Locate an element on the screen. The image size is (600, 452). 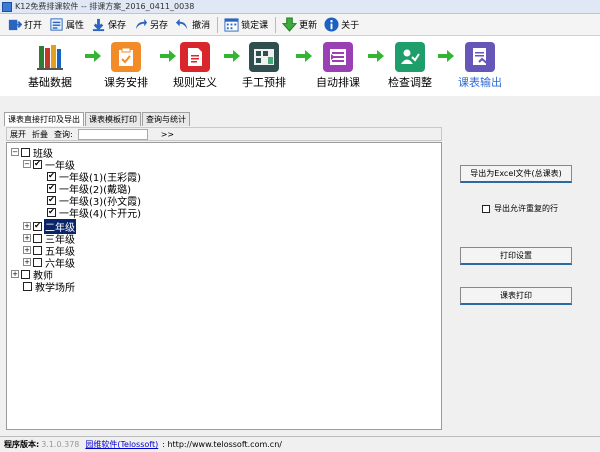
search-input is located at coordinates (112, 134).